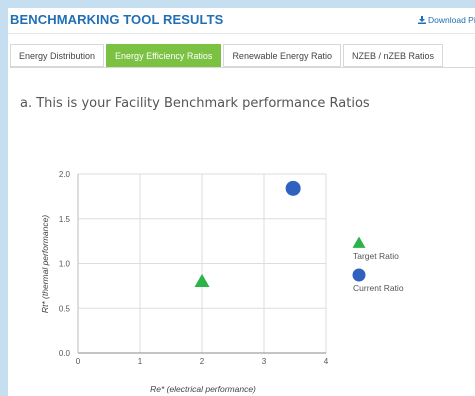  I want to click on x-tick-label: 3, so click(264, 361).